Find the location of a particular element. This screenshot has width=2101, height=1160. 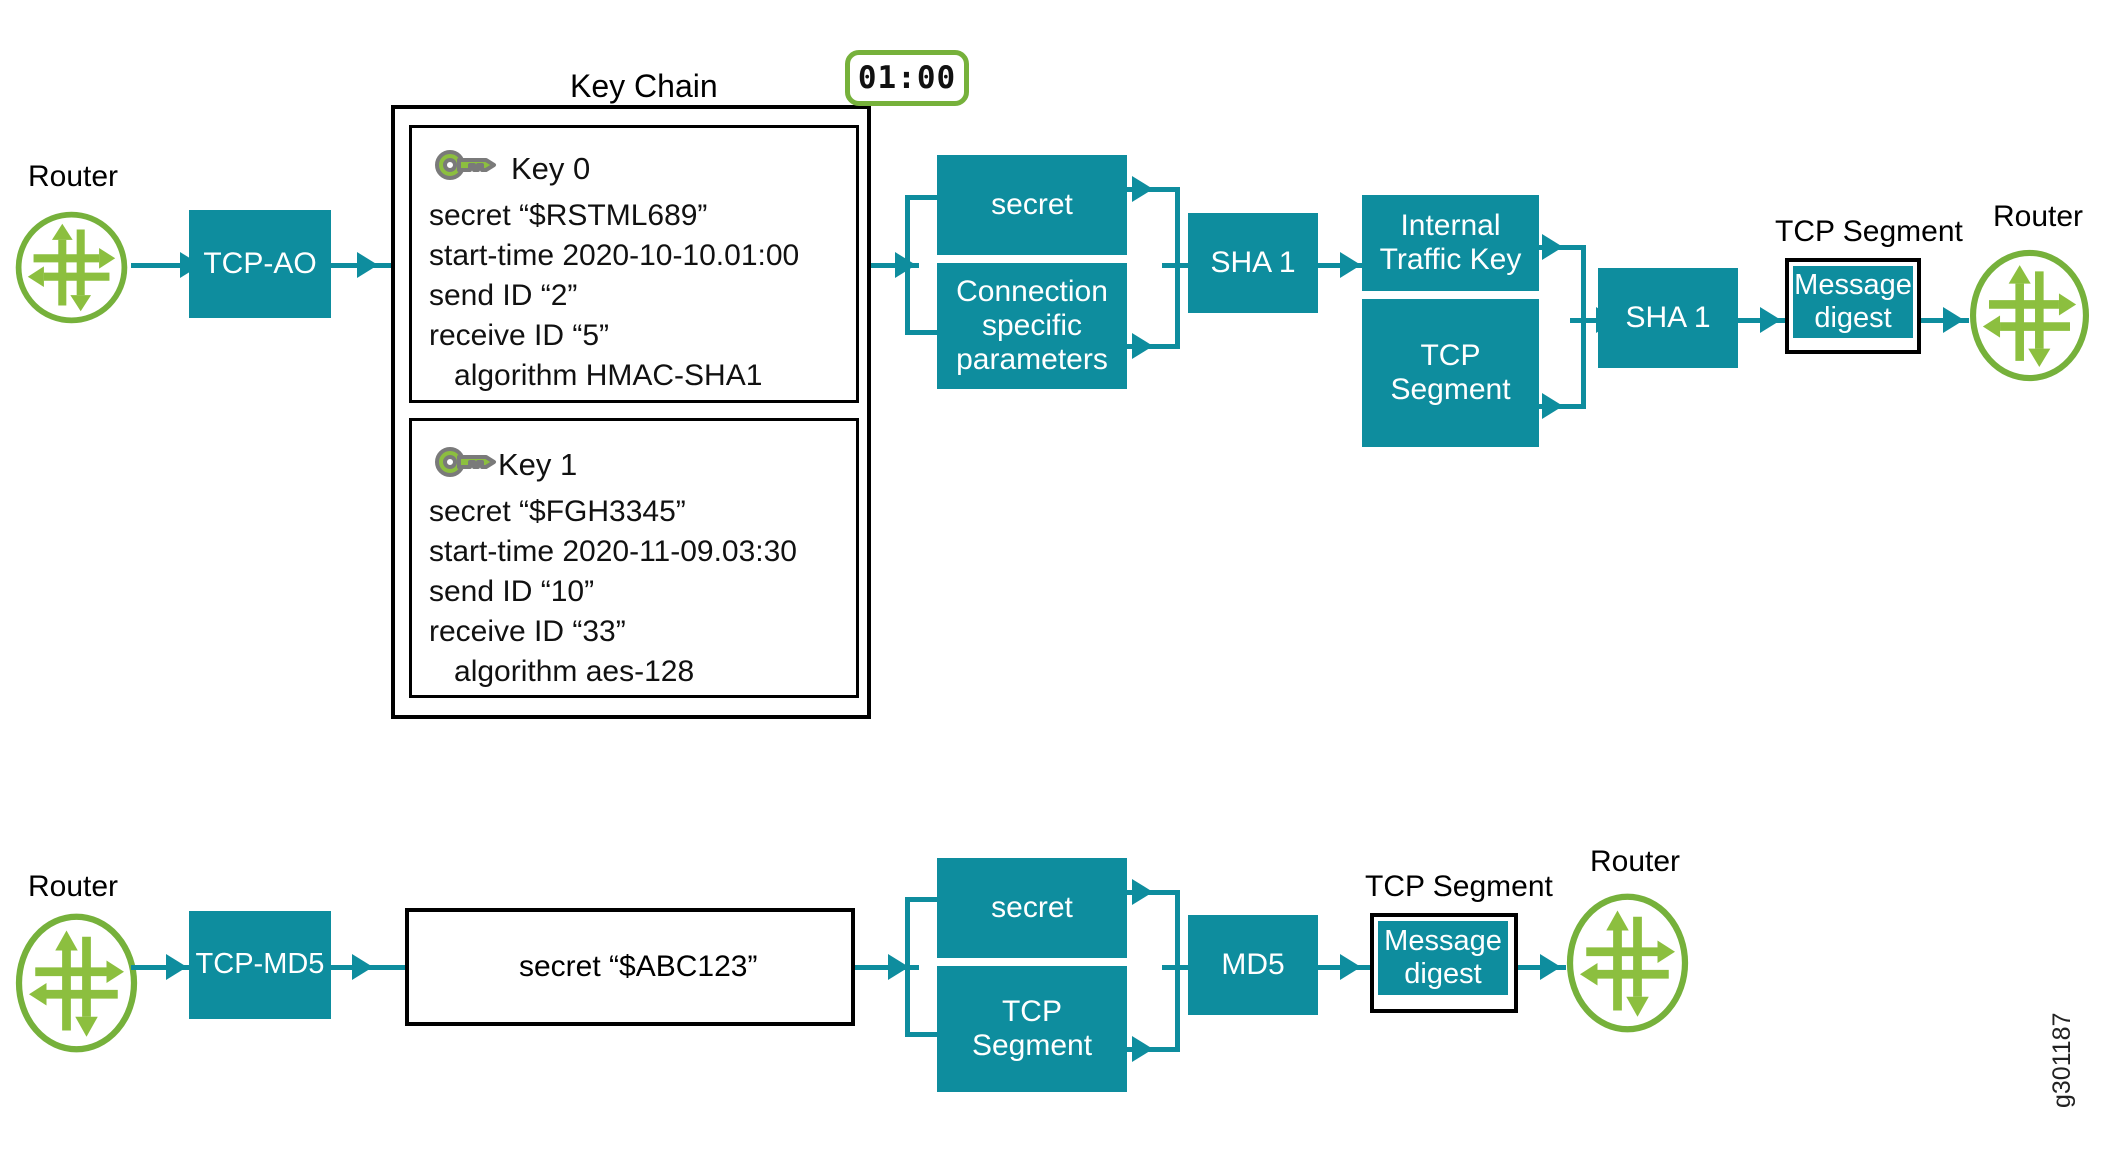

ao-tcp-segment-box: TCP Segment is located at coordinates (1450, 373).